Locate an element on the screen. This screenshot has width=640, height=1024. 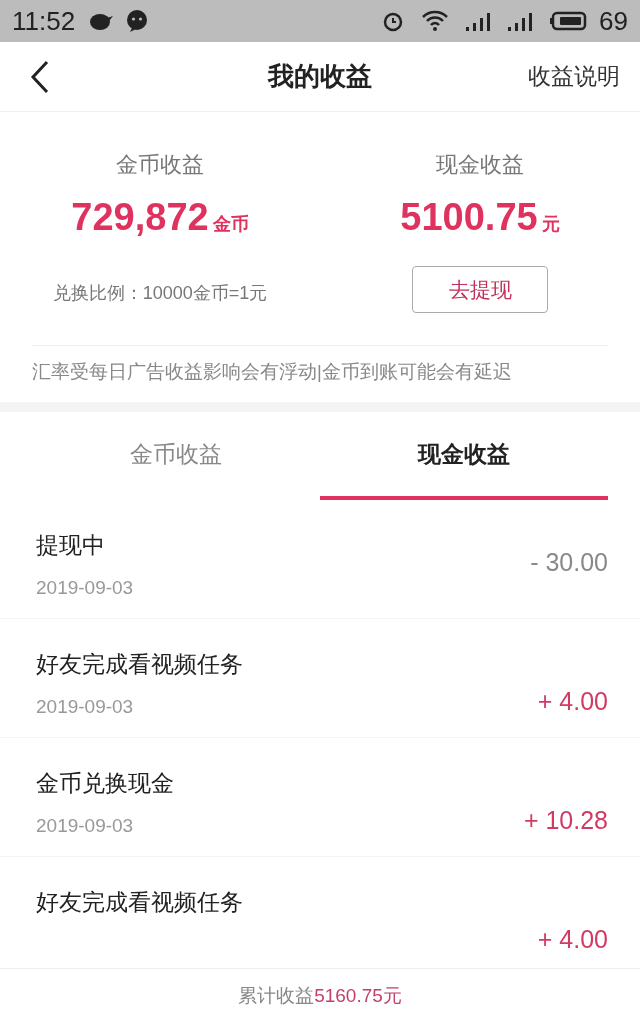
earnings-info-link: 收益说明 is located at coordinates (574, 76).